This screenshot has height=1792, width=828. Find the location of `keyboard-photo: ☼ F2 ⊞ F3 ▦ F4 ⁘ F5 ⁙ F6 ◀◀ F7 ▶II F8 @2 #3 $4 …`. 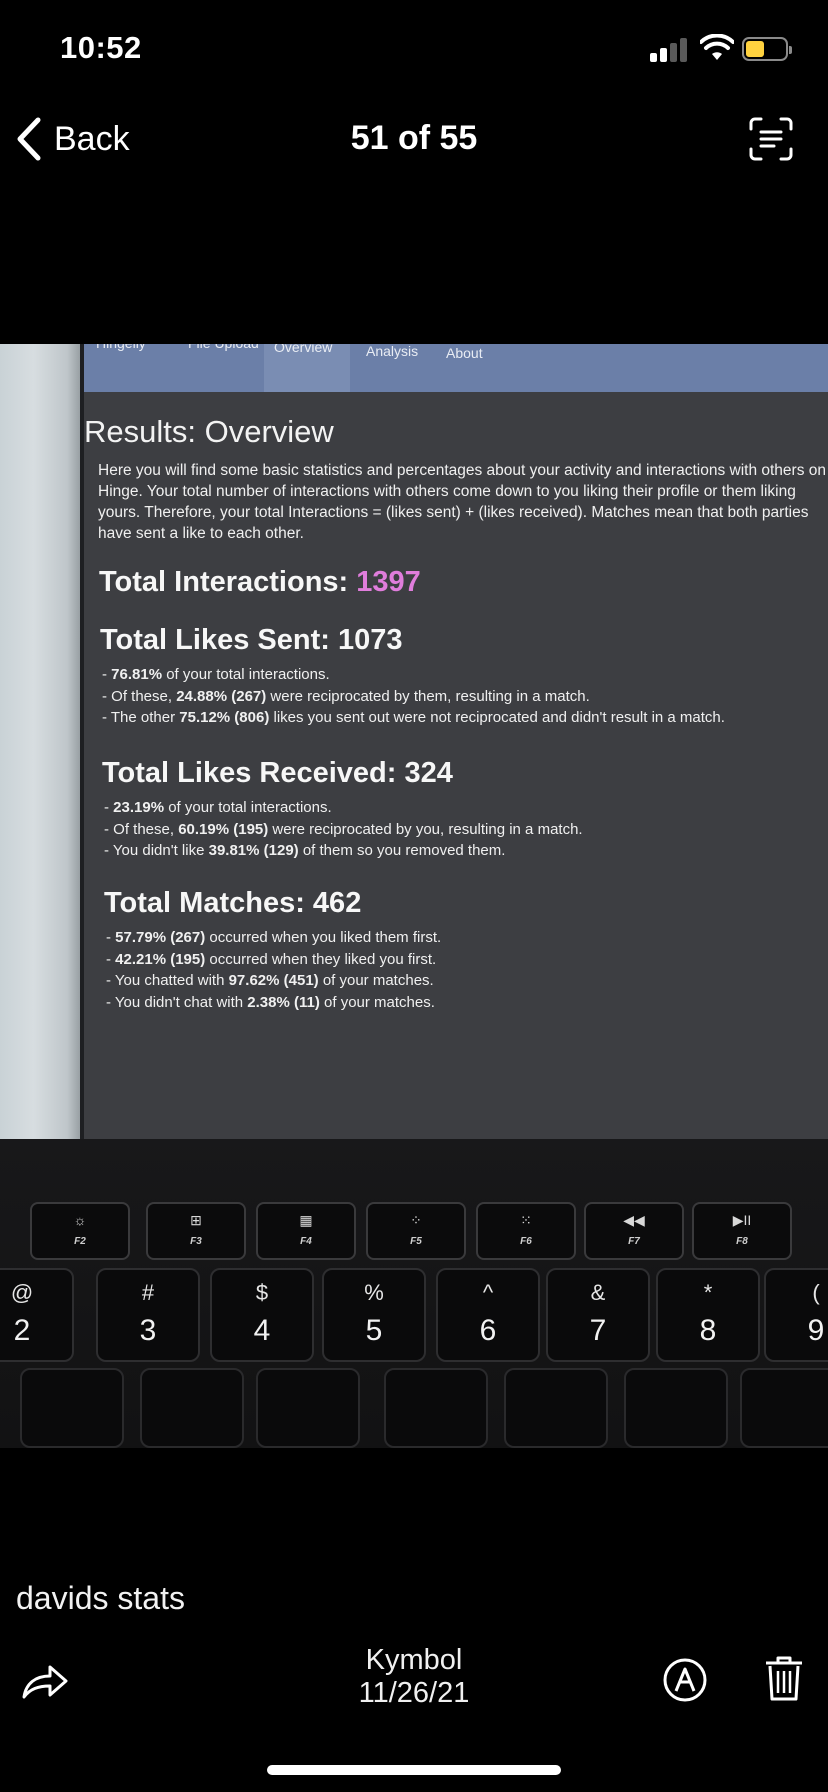

keyboard-photo: ☼ F2 ⊞ F3 ▦ F4 ⁘ F5 ⁙ F6 ◀◀ F7 ▶II F8 @2 #3 $4 … is located at coordinates (414, 1325).